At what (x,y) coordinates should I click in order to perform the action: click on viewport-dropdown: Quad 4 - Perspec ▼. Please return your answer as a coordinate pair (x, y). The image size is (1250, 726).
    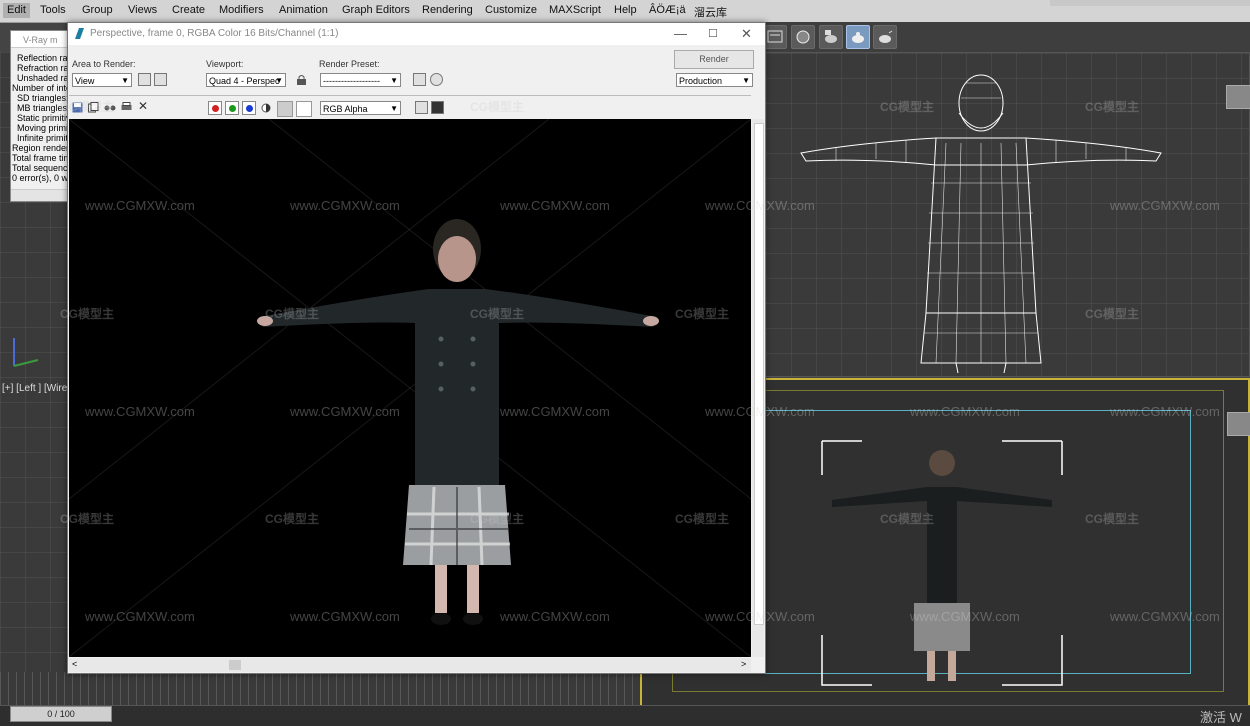
    Looking at the image, I should click on (246, 80).